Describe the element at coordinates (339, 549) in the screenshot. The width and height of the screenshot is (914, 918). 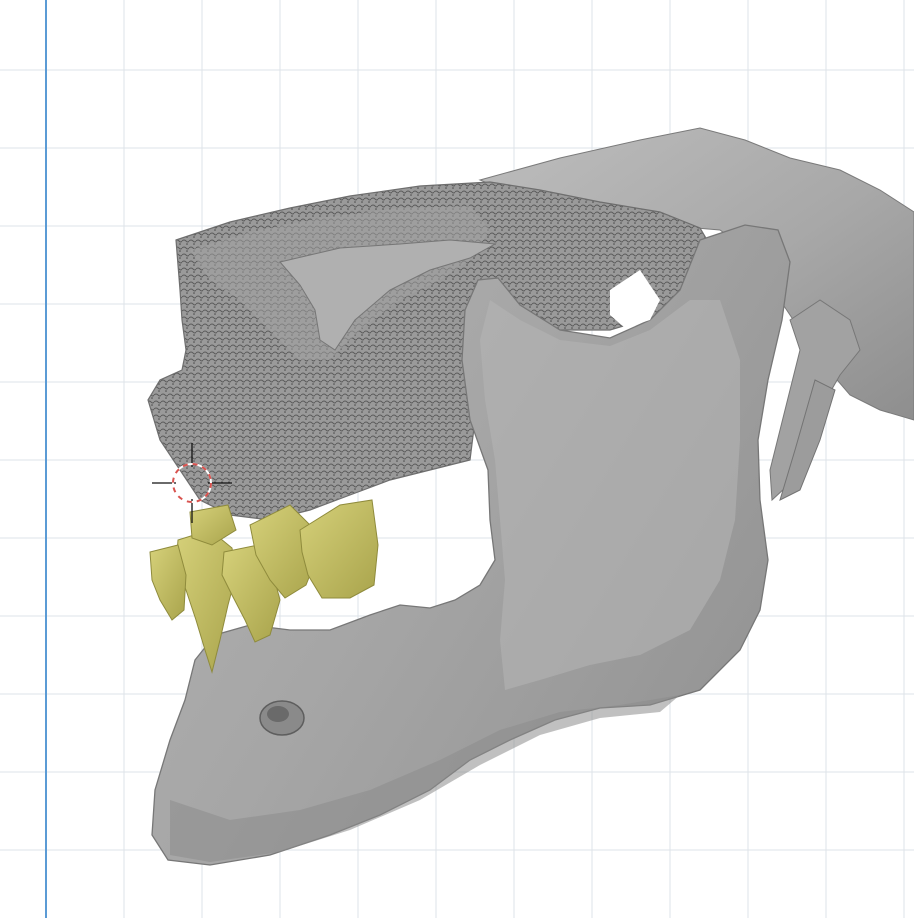
I see `molar-tooth` at that location.